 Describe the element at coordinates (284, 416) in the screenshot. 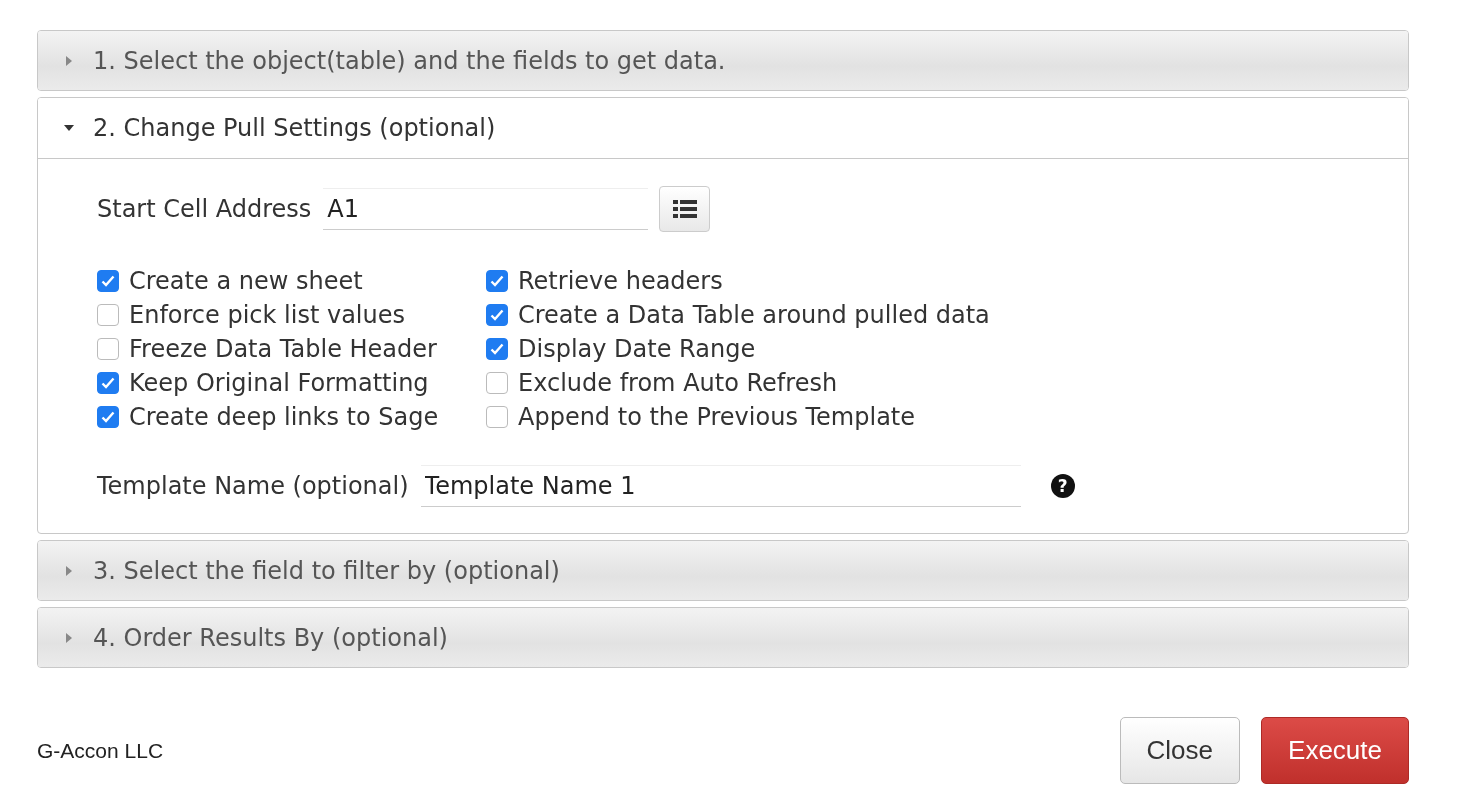

I see `option-label: Create deep links to Sage` at that location.